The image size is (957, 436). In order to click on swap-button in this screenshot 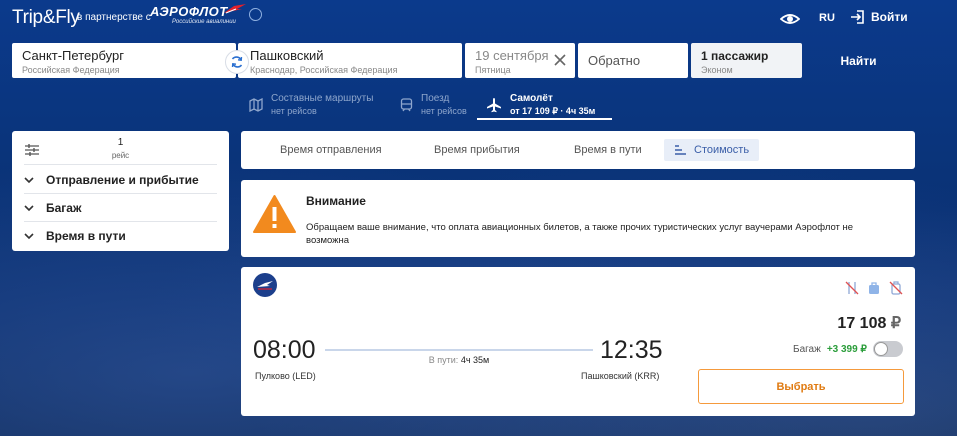, I will do `click(237, 62)`.